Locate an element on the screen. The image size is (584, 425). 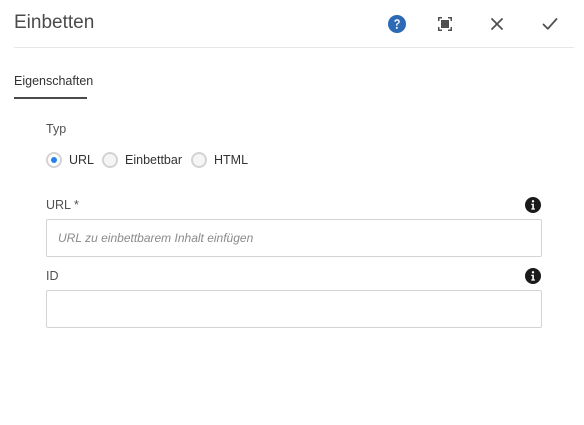
header-divider is located at coordinates (294, 47).